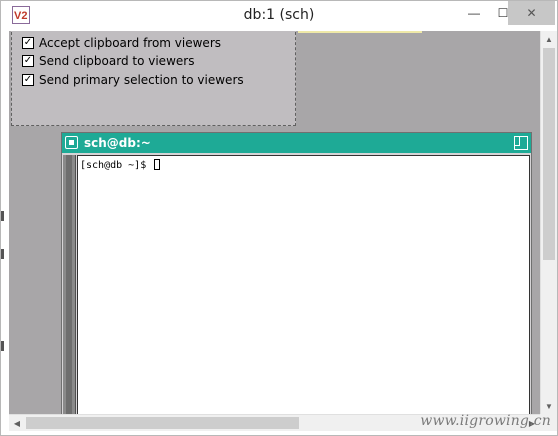 This screenshot has width=558, height=436. Describe the element at coordinates (485, 421) in the screenshot. I see `watermark: www.iigrowing.cn` at that location.